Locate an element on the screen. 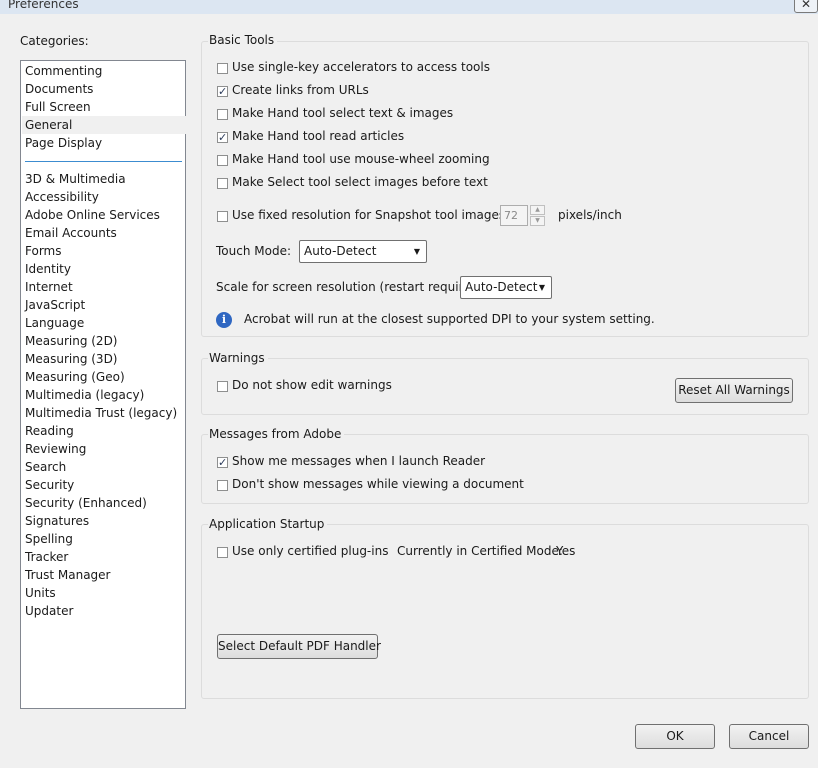 The image size is (818, 768). startup-title: Application Startup is located at coordinates (268, 524).